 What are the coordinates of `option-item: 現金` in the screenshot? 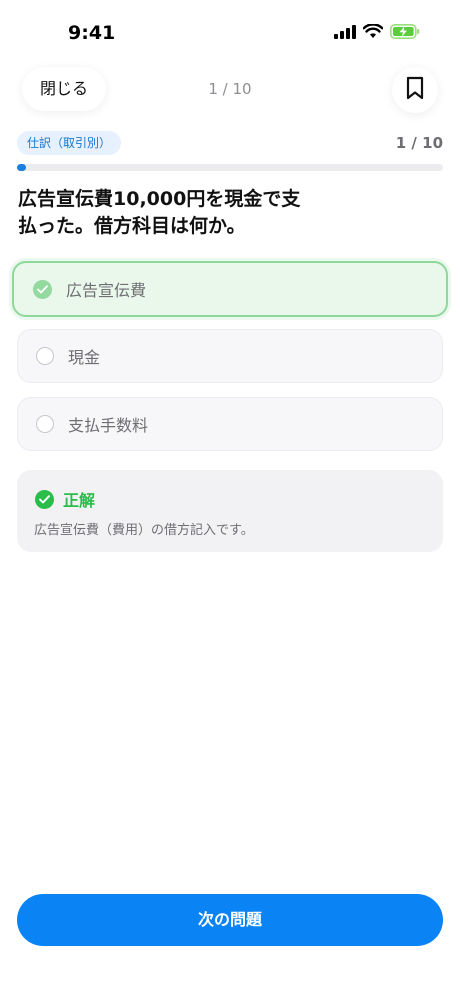 It's located at (230, 356).